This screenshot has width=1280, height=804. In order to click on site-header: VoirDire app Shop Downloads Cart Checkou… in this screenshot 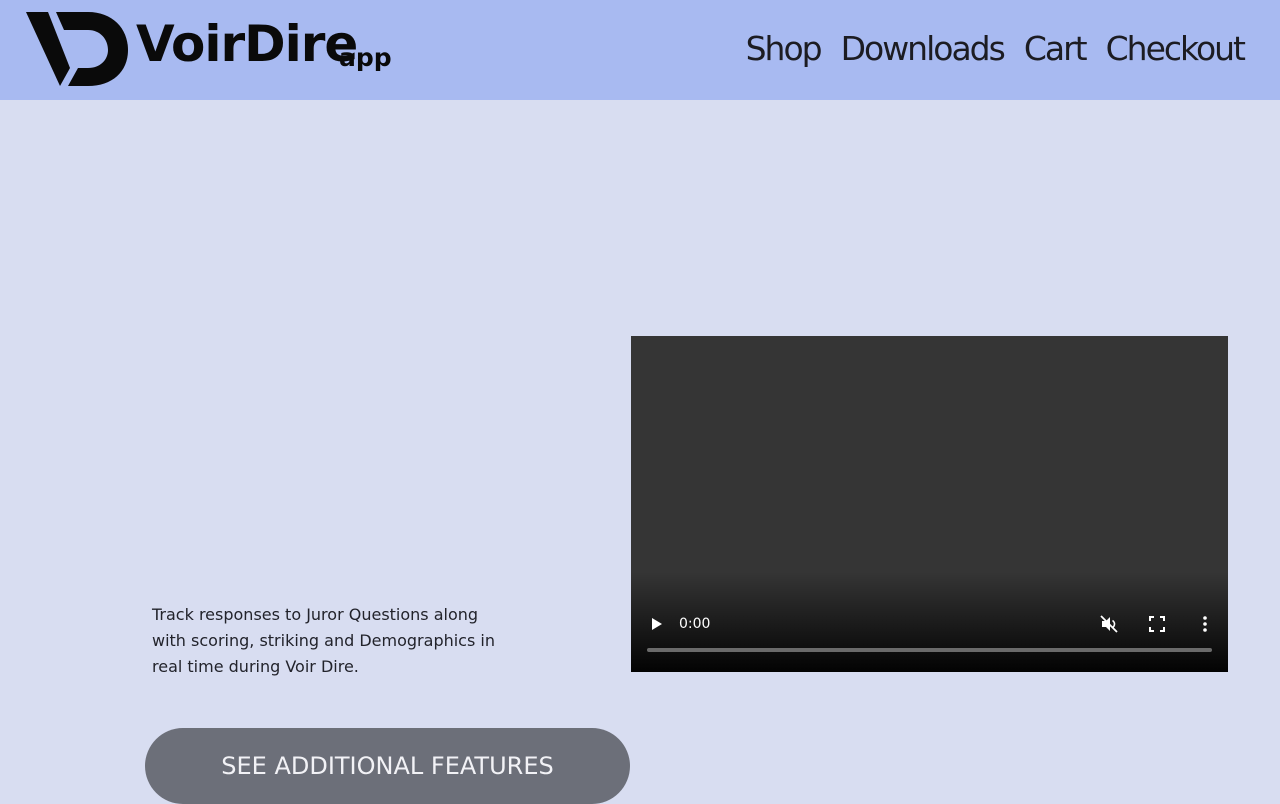, I will do `click(640, 50)`.